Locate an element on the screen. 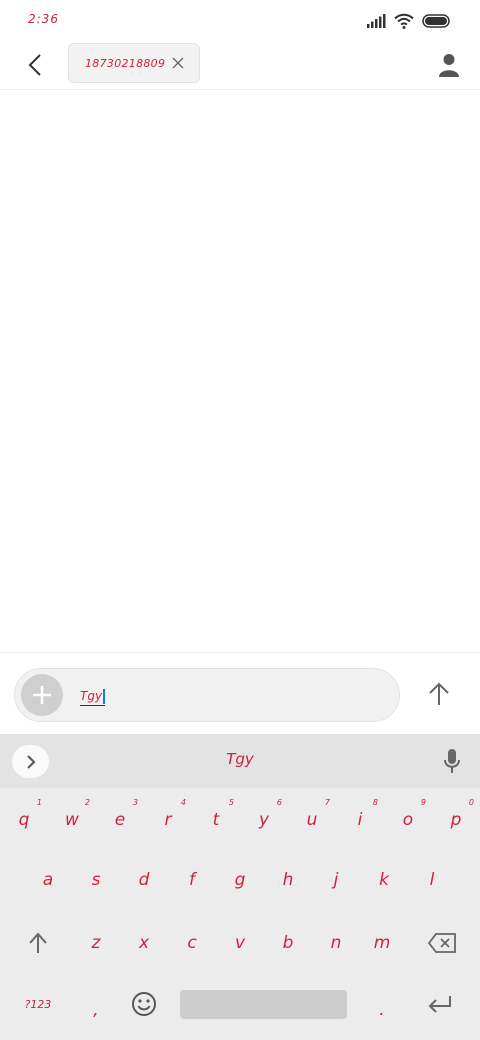 The width and height of the screenshot is (480, 1040). key-label: r is located at coordinates (168, 820).